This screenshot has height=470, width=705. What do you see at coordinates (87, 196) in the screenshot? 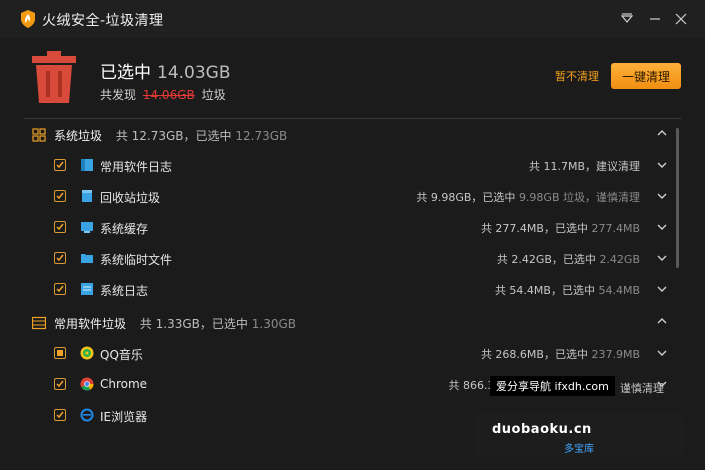
I see `recycle-bin-icon` at bounding box center [87, 196].